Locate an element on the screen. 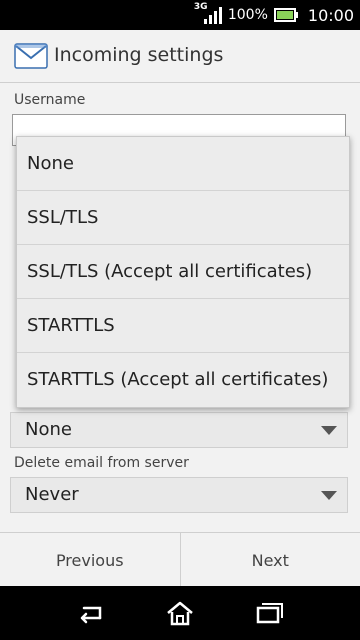 This screenshot has width=360, height=640. status-bar: 3G 100% 10:00 is located at coordinates (180, 15).